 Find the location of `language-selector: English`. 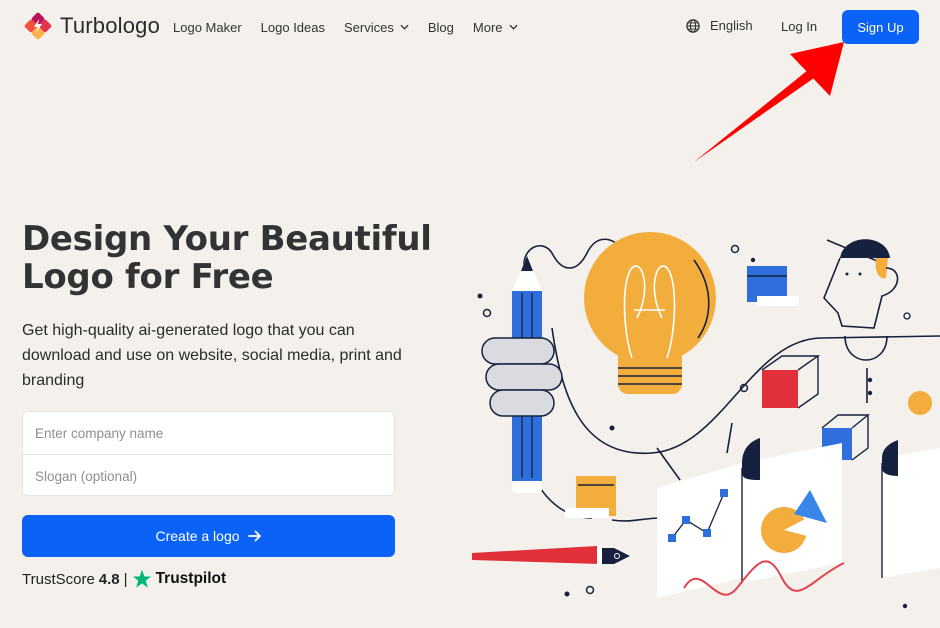

language-selector: English is located at coordinates (719, 25).